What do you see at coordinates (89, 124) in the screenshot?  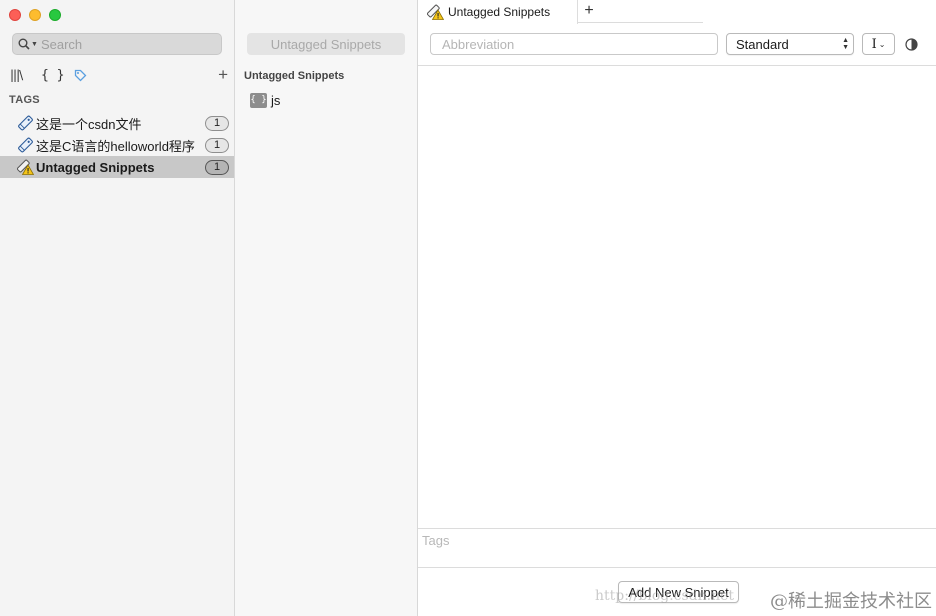 I see `tag-label: 这是一个csdn文件` at bounding box center [89, 124].